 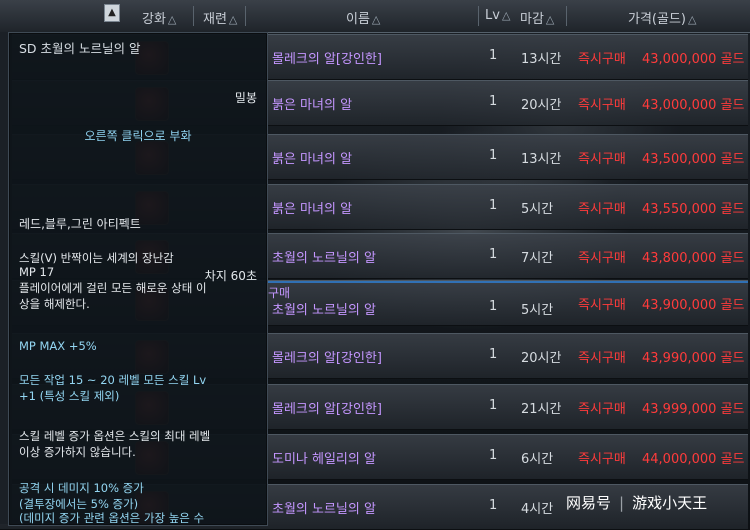 I want to click on sort-name: 이름 △, so click(x=363, y=17).